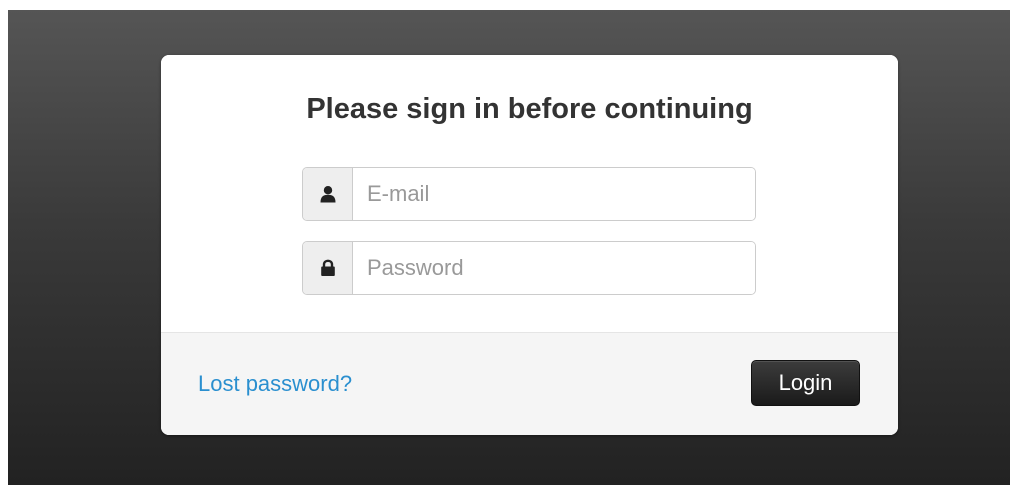 This screenshot has width=1010, height=485. Describe the element at coordinates (275, 384) in the screenshot. I see `lost-password-link: Lost password?` at that location.